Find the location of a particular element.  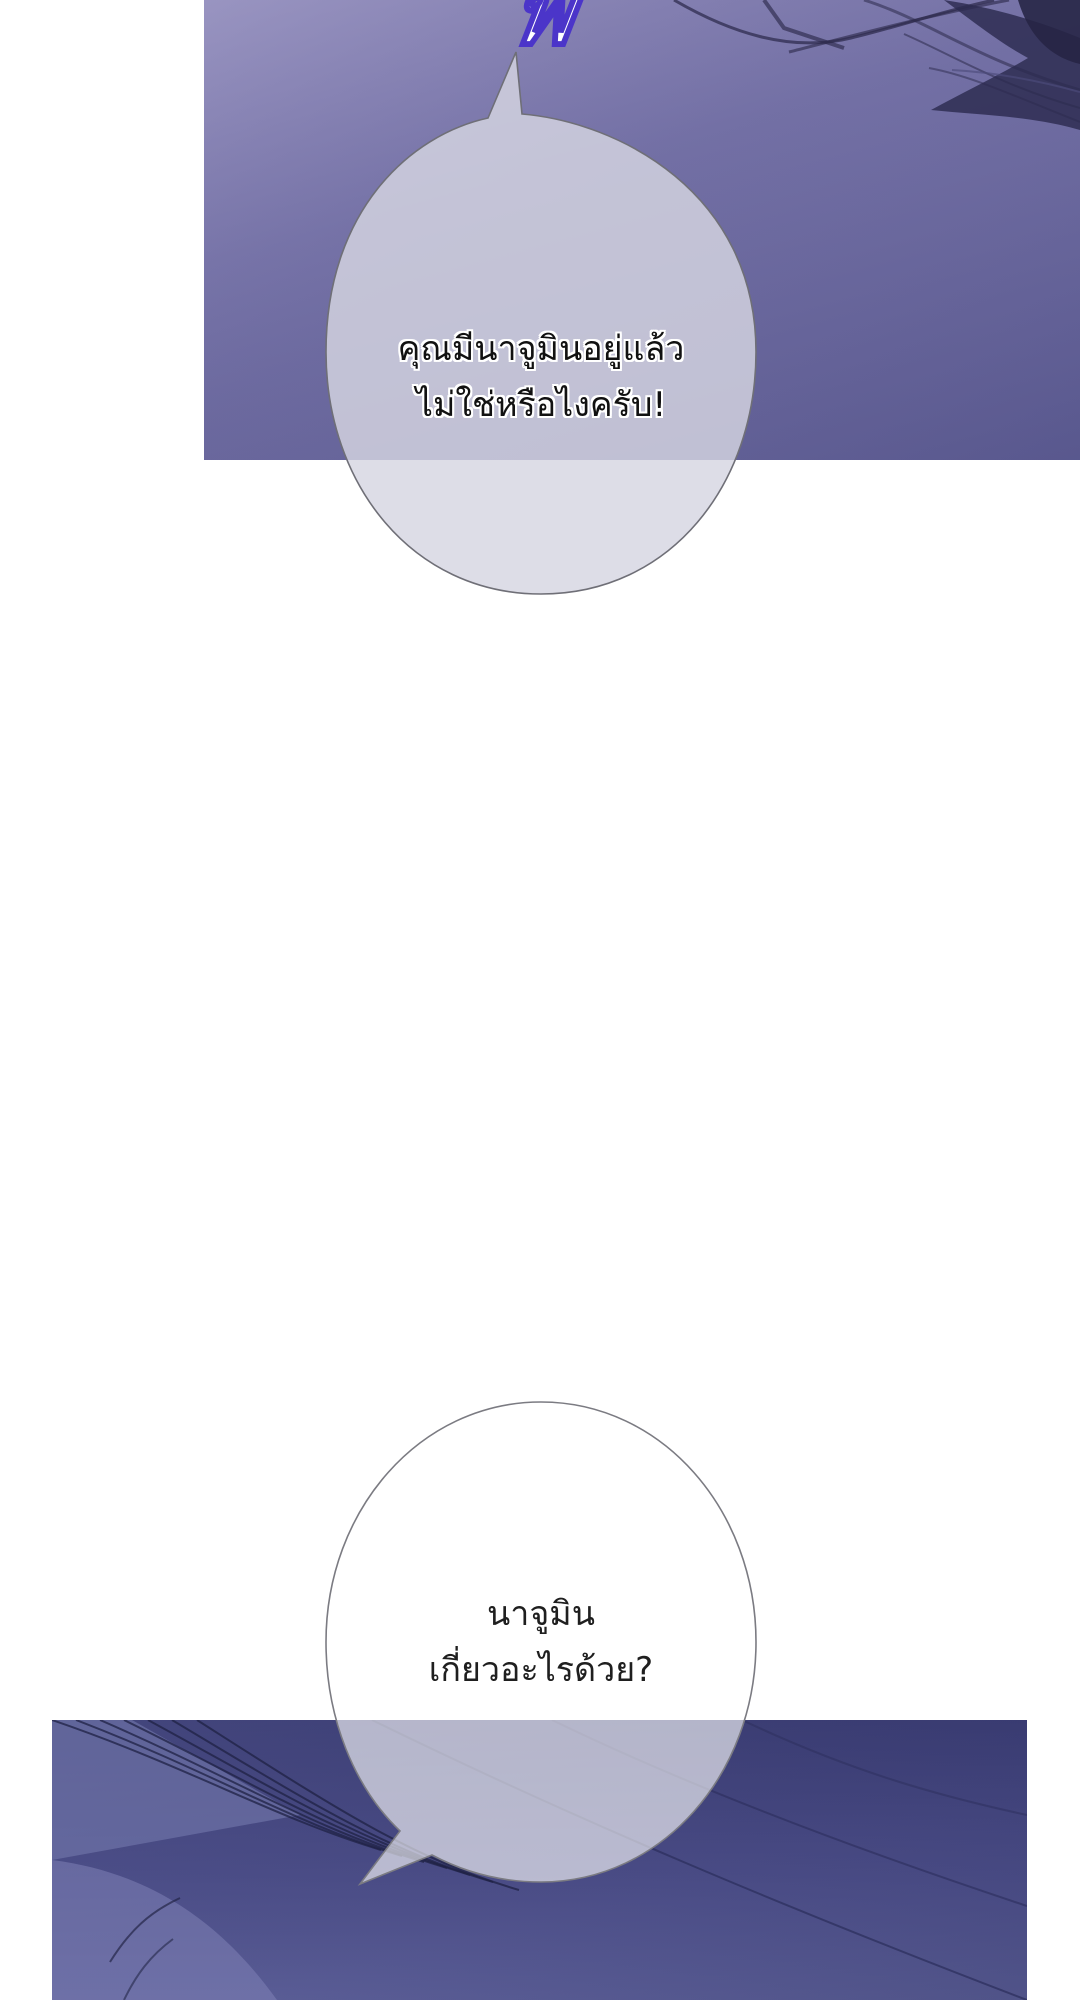

sound-effect-text: ฟึ is located at coordinates (542, 34).